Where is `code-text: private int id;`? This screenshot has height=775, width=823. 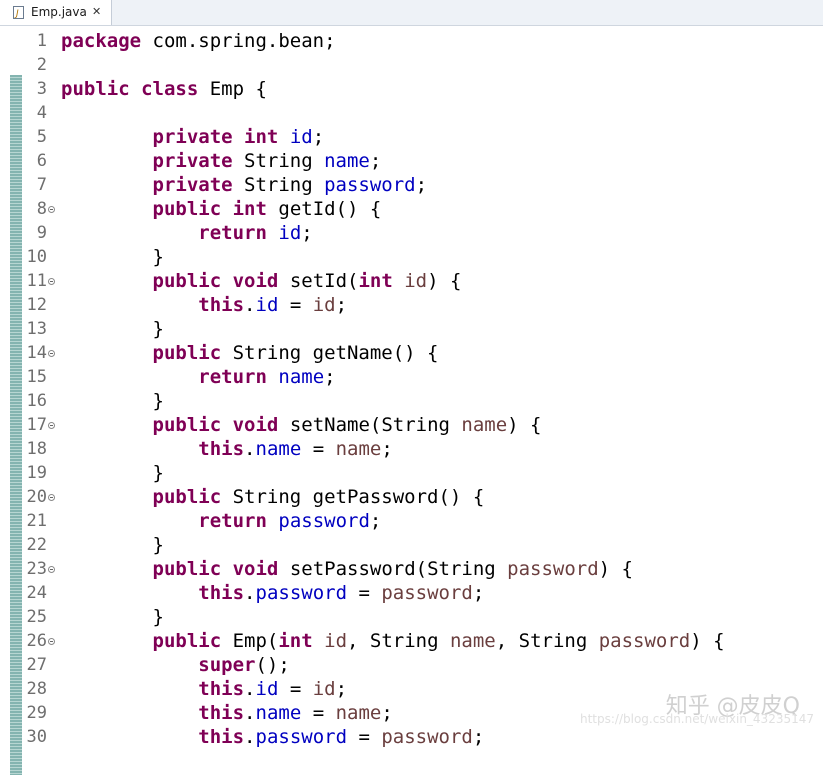 code-text: private int id; is located at coordinates (238, 137).